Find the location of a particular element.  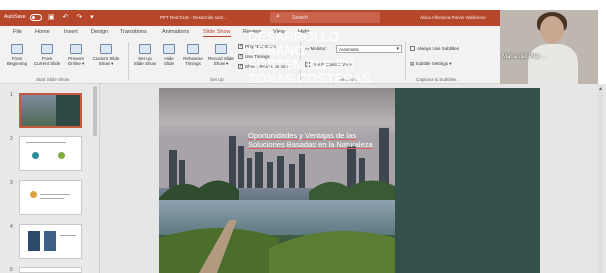

group-label-start: Start Slide Show is located at coordinates (53, 79).